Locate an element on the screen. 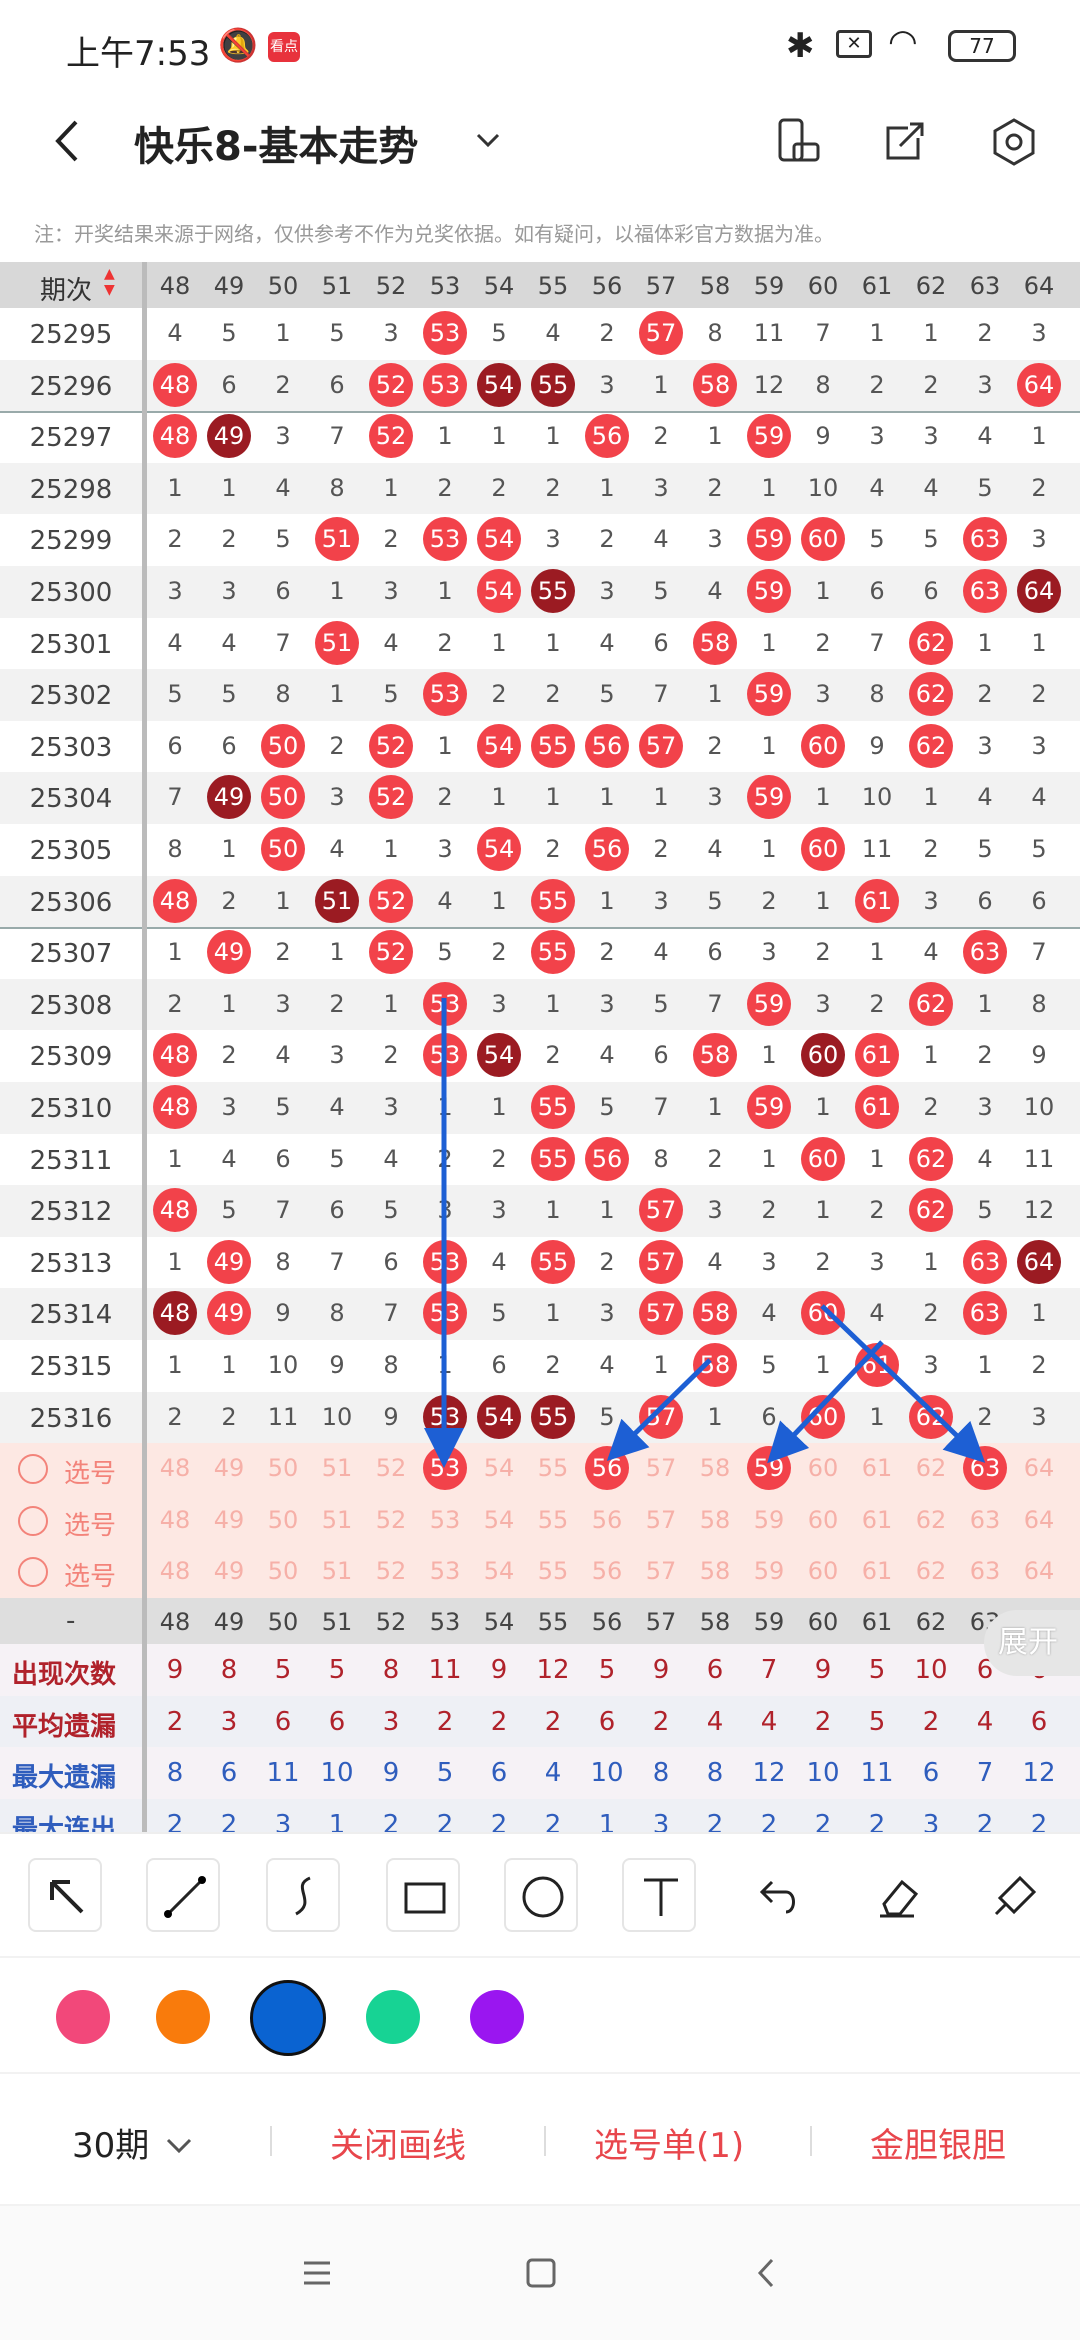 The height and width of the screenshot is (2340, 1080). page-title: 快乐8-基本走势 is located at coordinates (276, 143).